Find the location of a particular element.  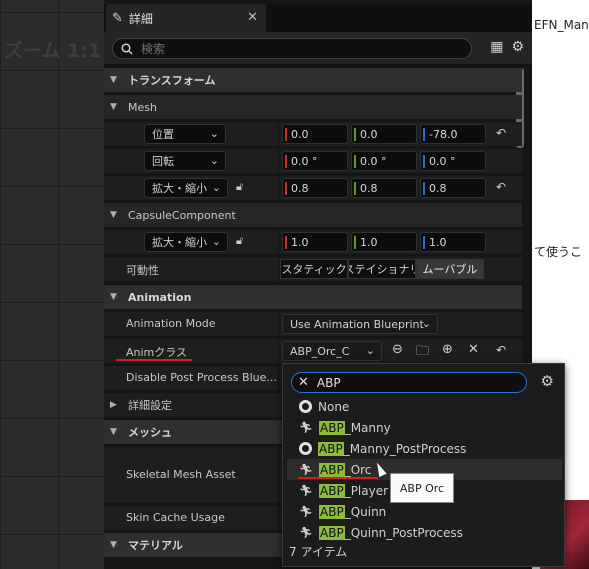

property-location: 位置 ⌄ 0.0 0.0 -78.0 ↶ is located at coordinates (313, 134).